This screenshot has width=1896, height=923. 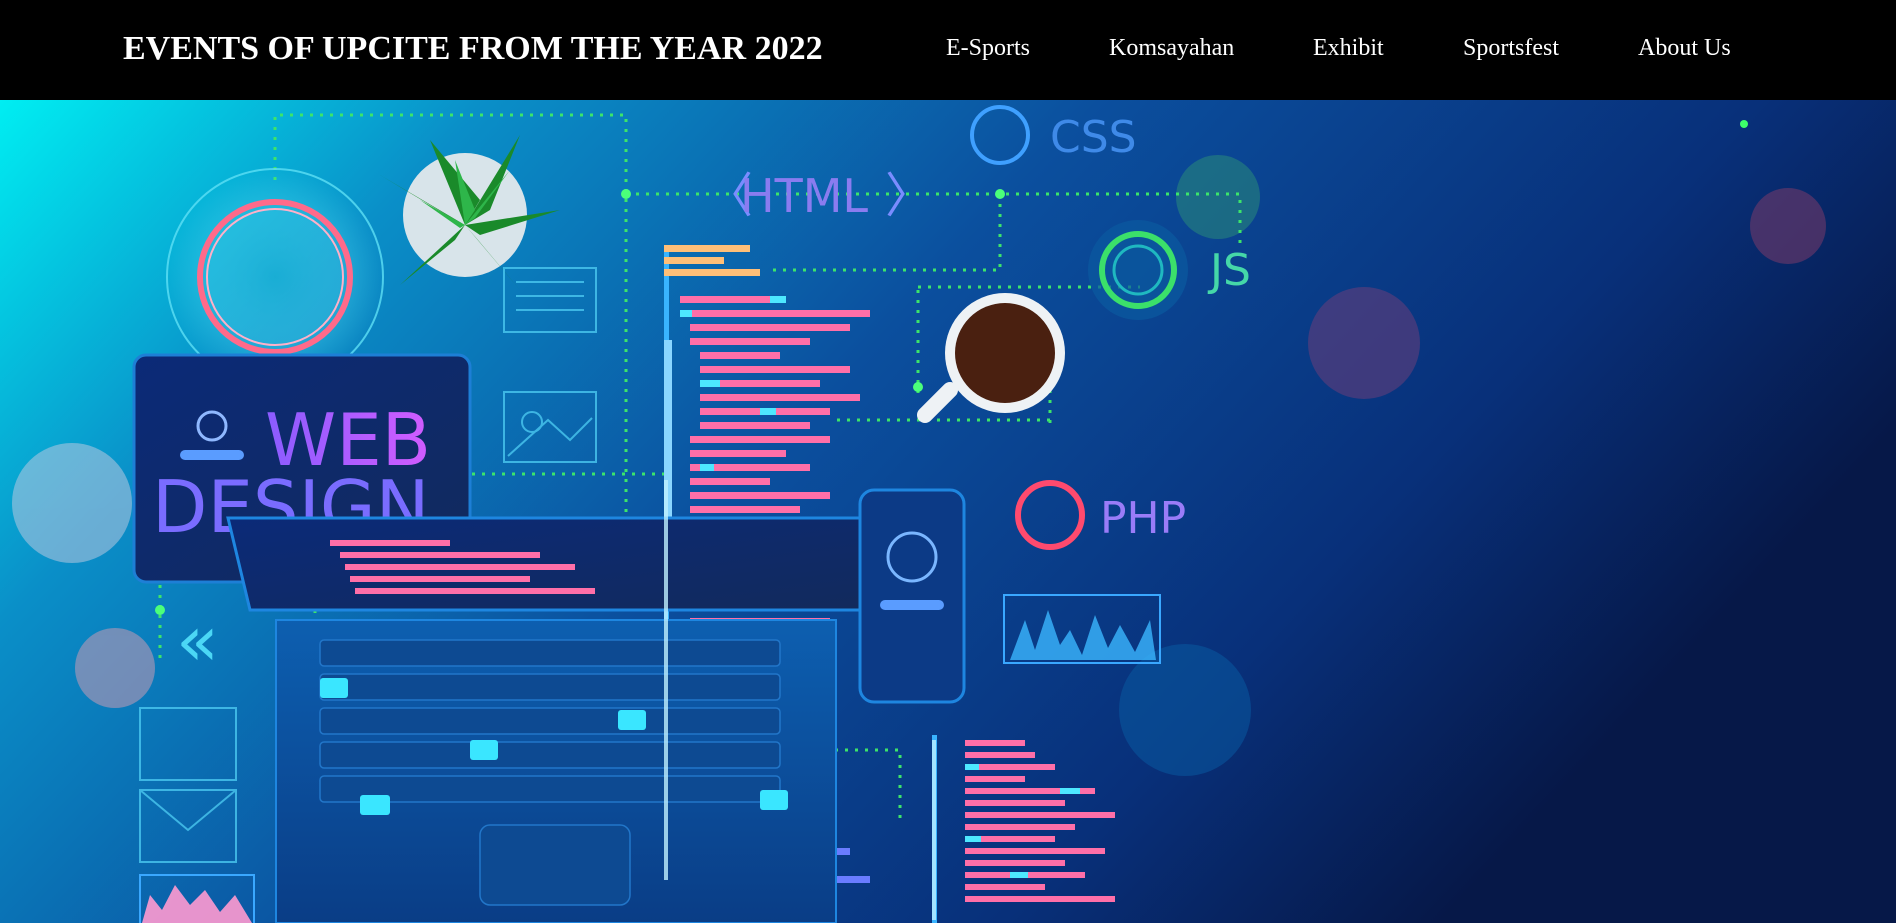 What do you see at coordinates (1348, 48) in the screenshot?
I see `nav-link-exhibit: Exhibit` at bounding box center [1348, 48].